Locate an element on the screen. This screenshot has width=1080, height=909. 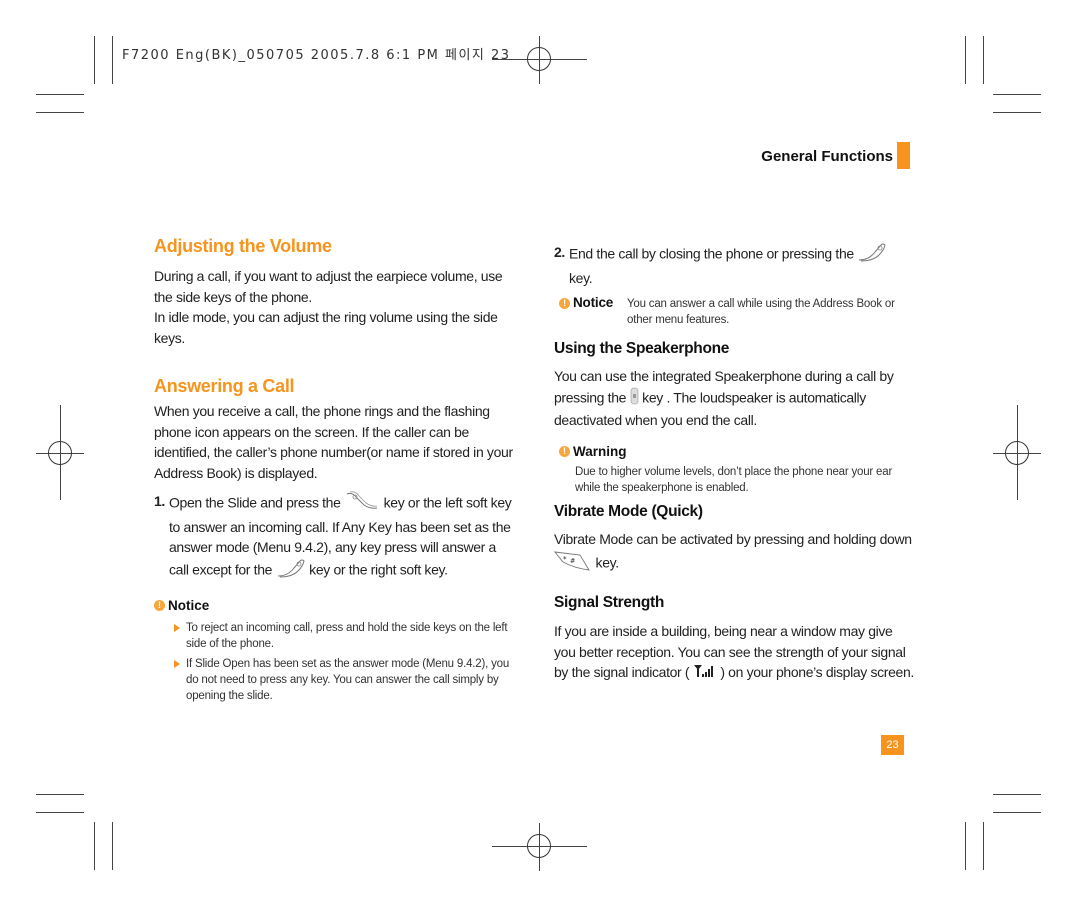
side-key-icon is located at coordinates (634, 399).